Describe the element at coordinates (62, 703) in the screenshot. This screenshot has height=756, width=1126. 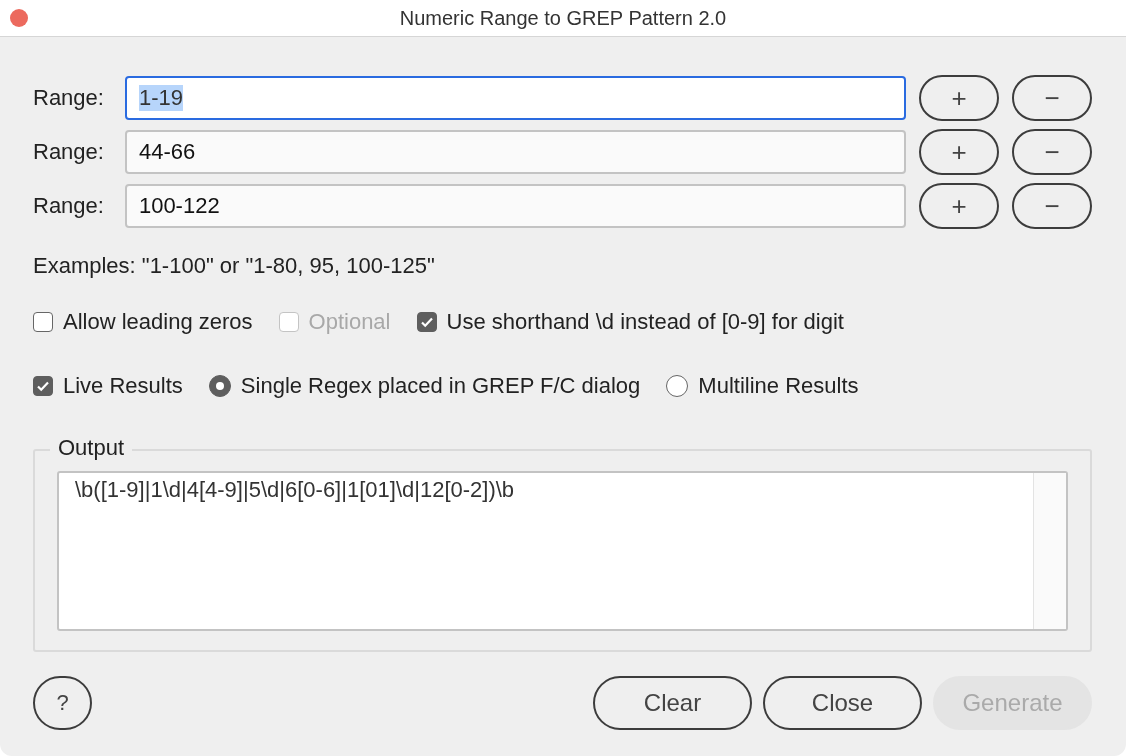
I see `help-button: ?` at that location.